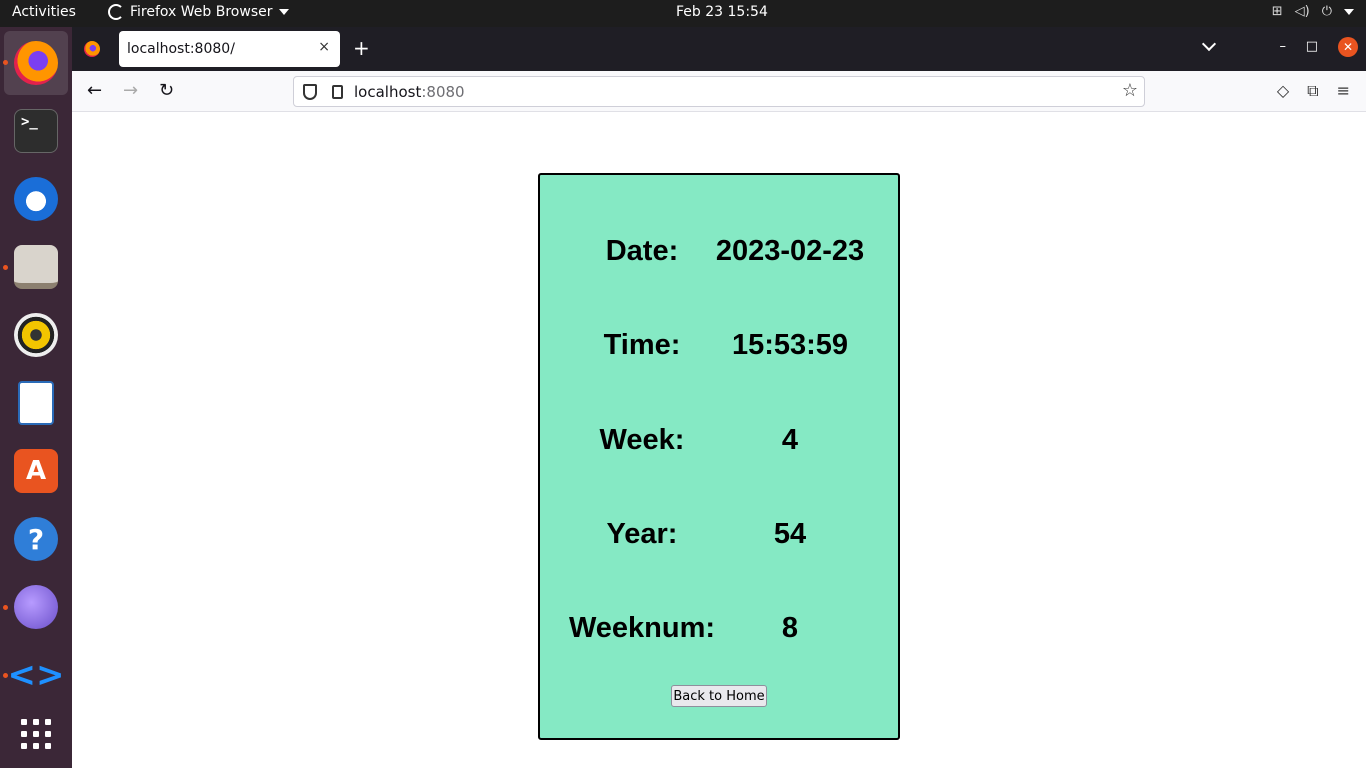 The height and width of the screenshot is (768, 1366). Describe the element at coordinates (44, 12) in the screenshot. I see `activities-button: Activities` at that location.